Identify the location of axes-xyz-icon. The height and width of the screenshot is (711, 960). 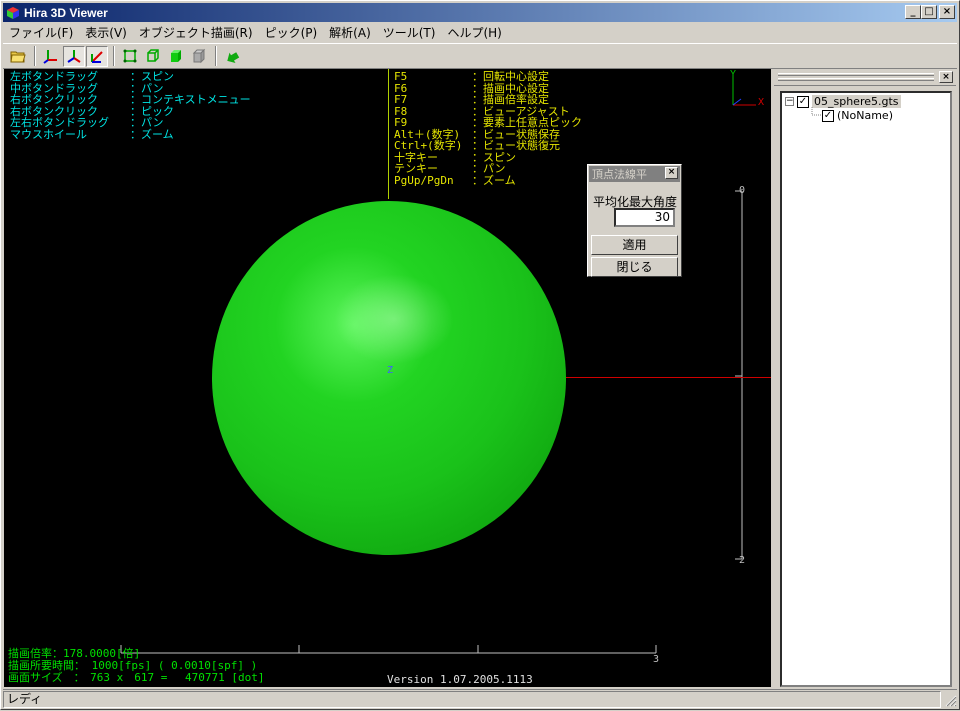
(51, 56).